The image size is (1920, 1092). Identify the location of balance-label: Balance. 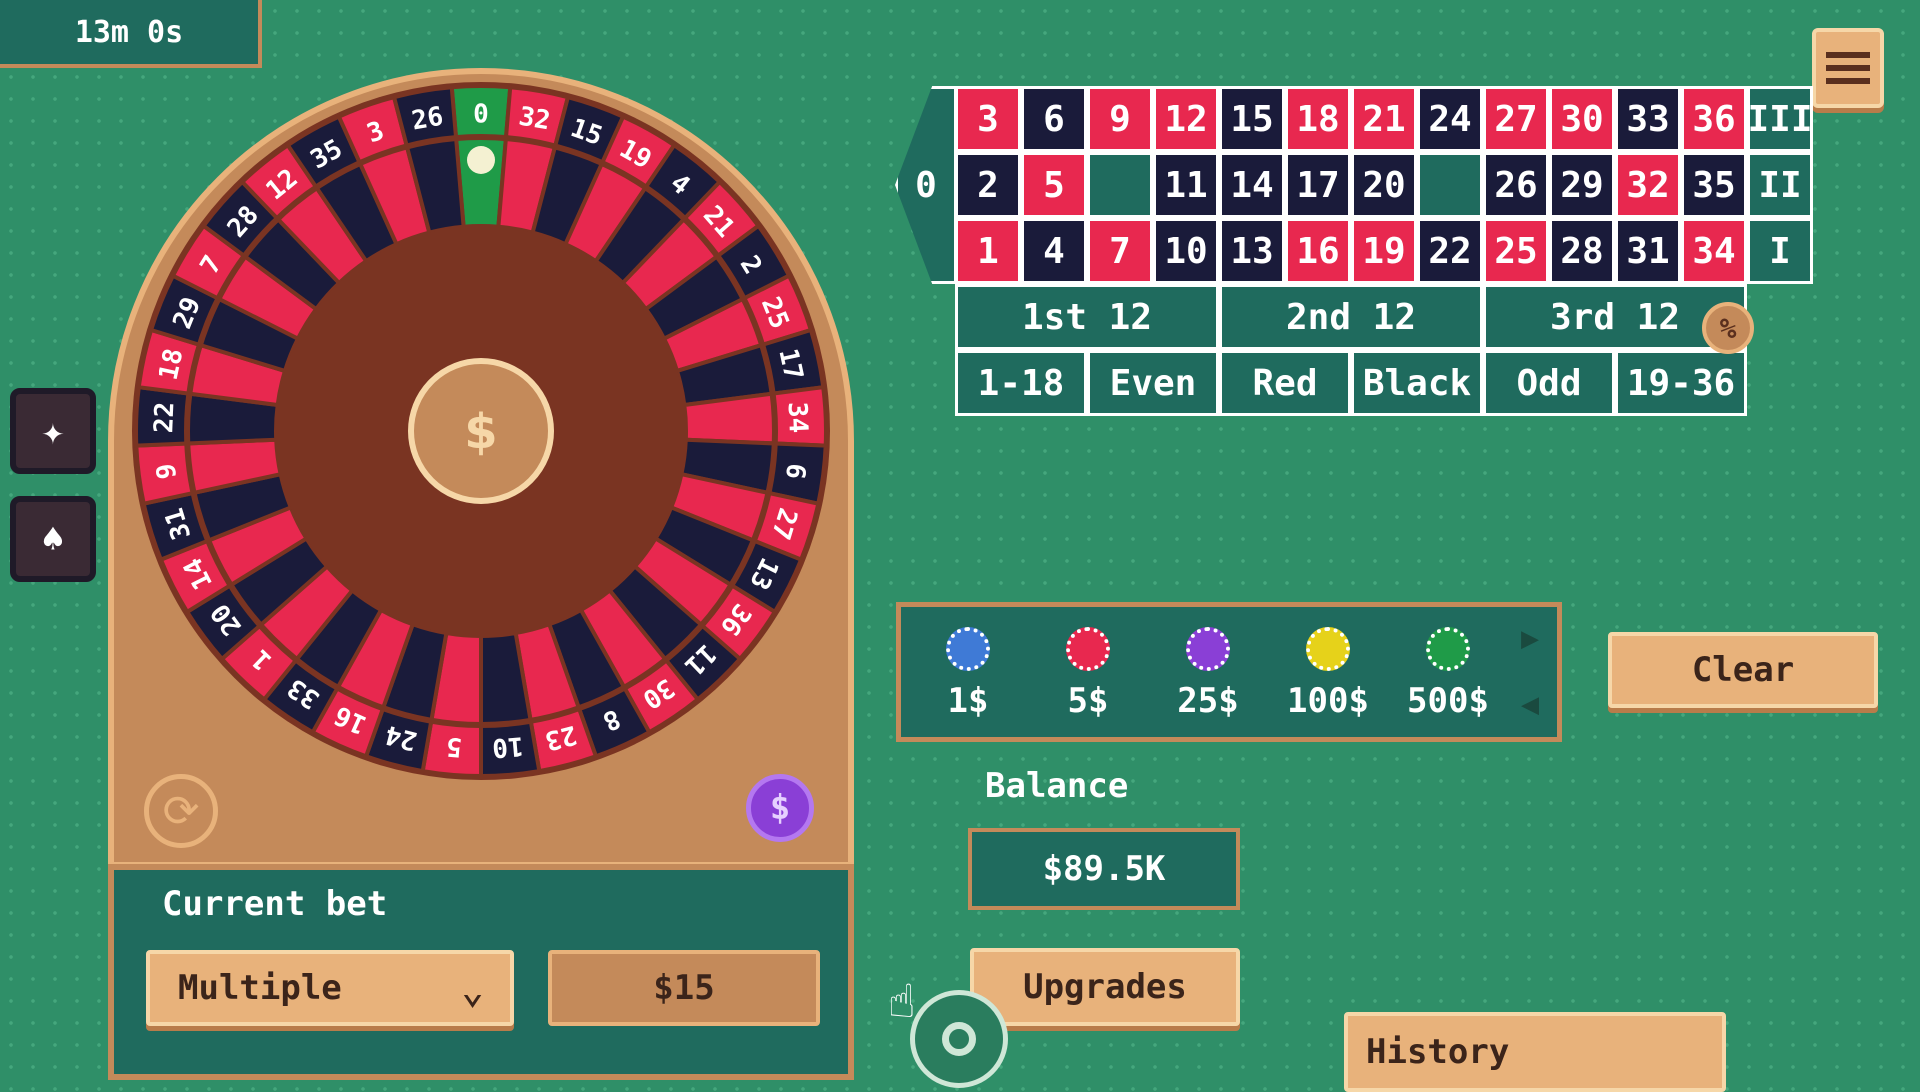
(1057, 786).